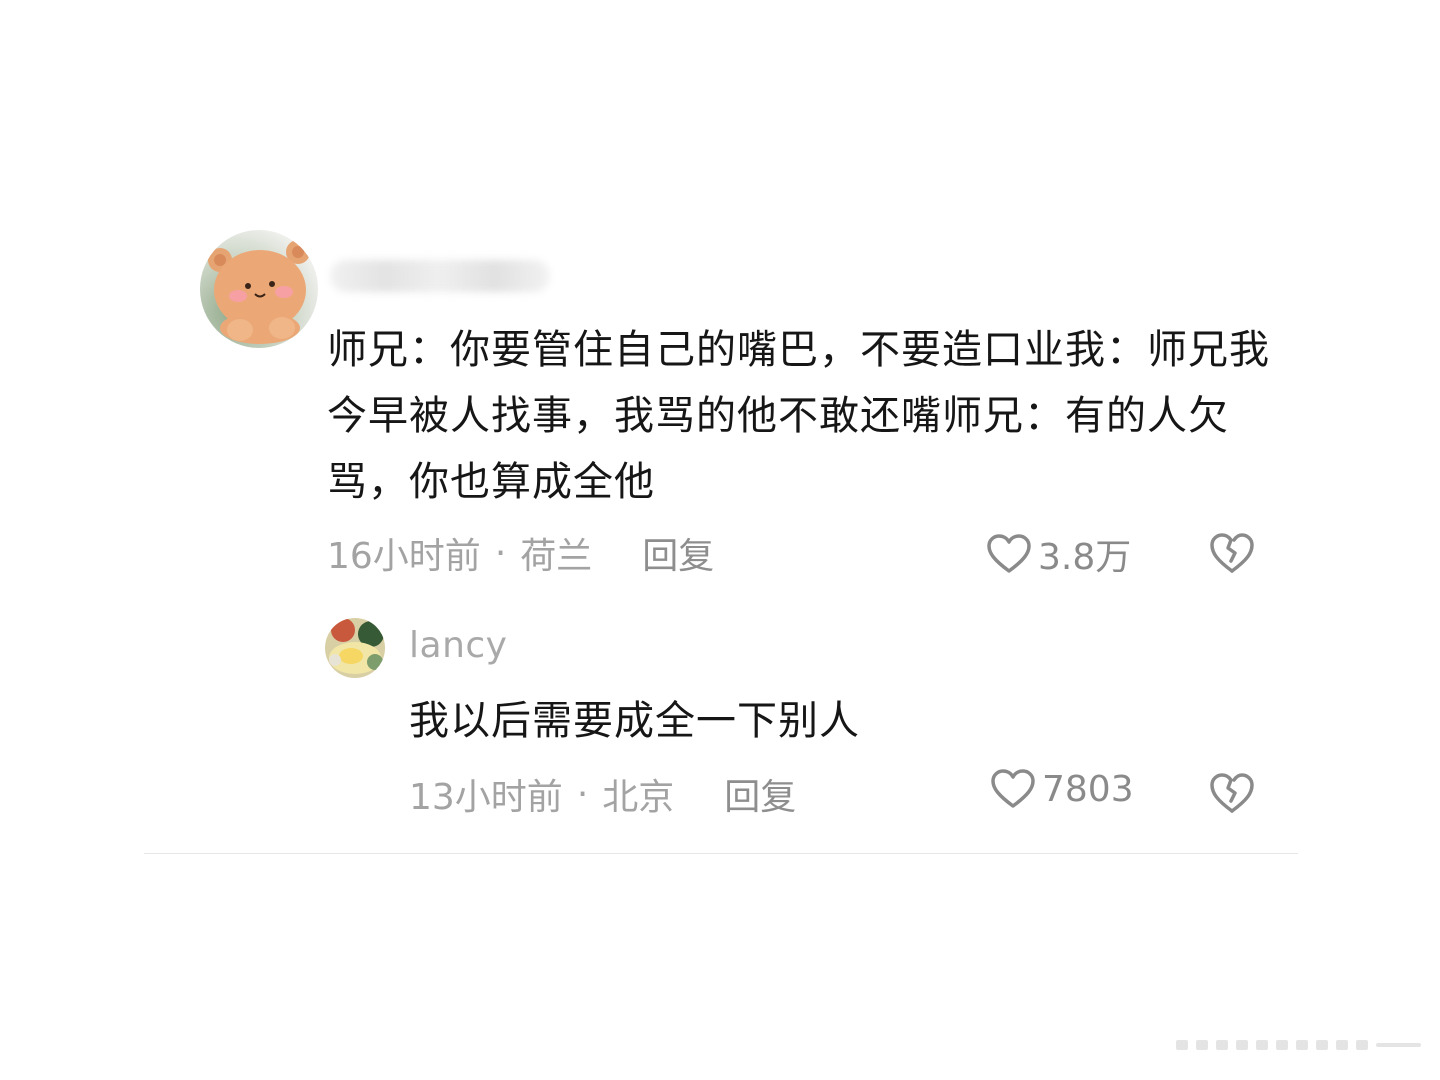 This screenshot has width=1440, height=1080. What do you see at coordinates (404, 556) in the screenshot?
I see `comment-time: 16小时前` at bounding box center [404, 556].